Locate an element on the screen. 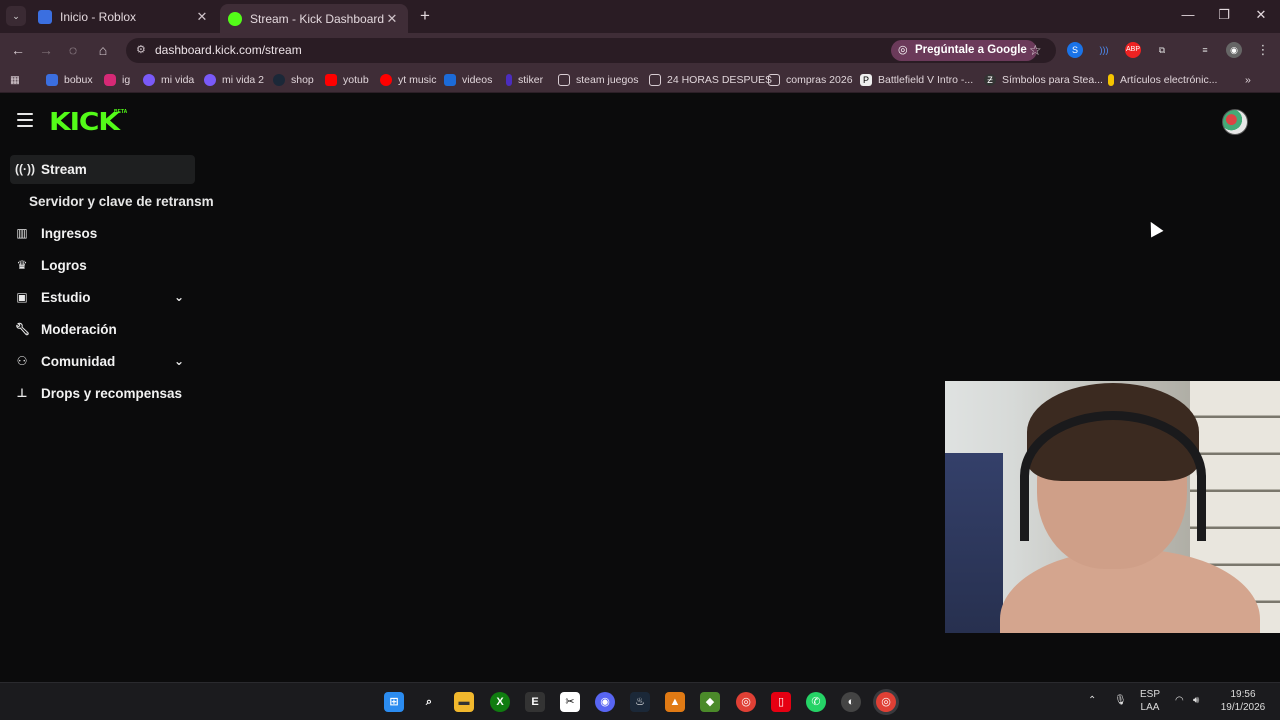  kick-logo: KICK is located at coordinates (84, 121).